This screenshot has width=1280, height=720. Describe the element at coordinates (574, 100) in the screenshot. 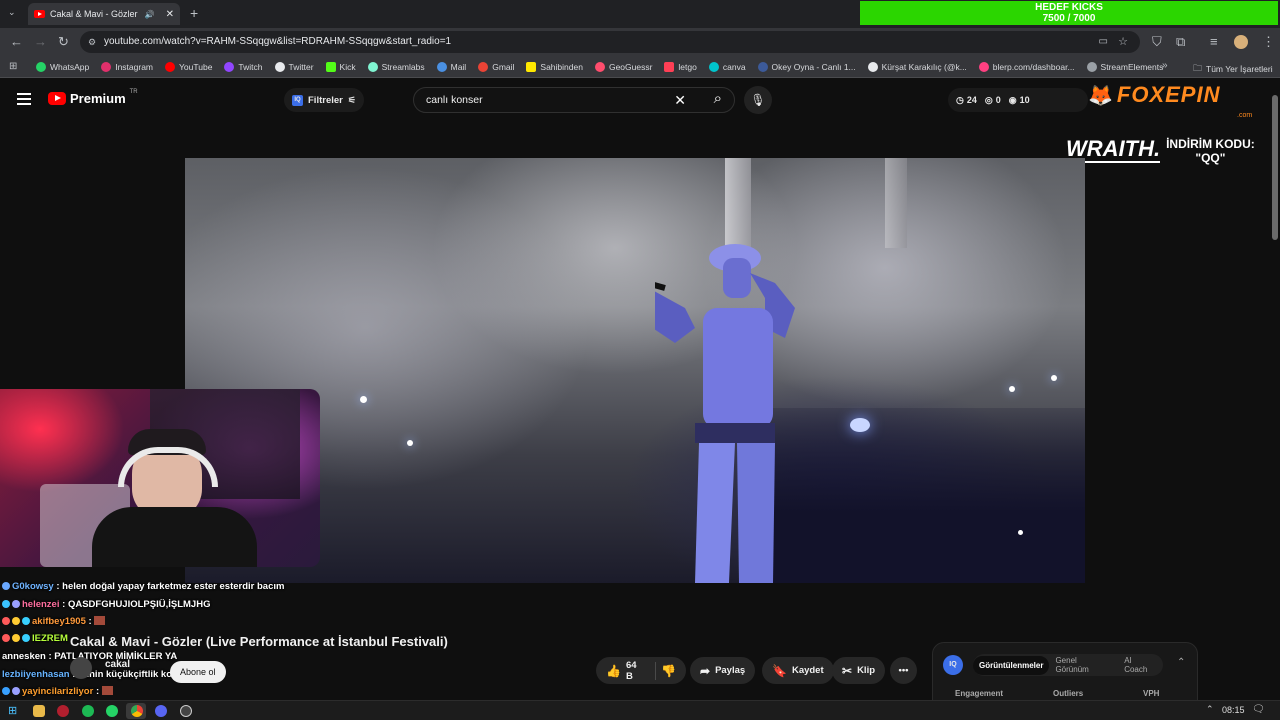

I see `search-input: canlı konser ✕ ⌕` at that location.